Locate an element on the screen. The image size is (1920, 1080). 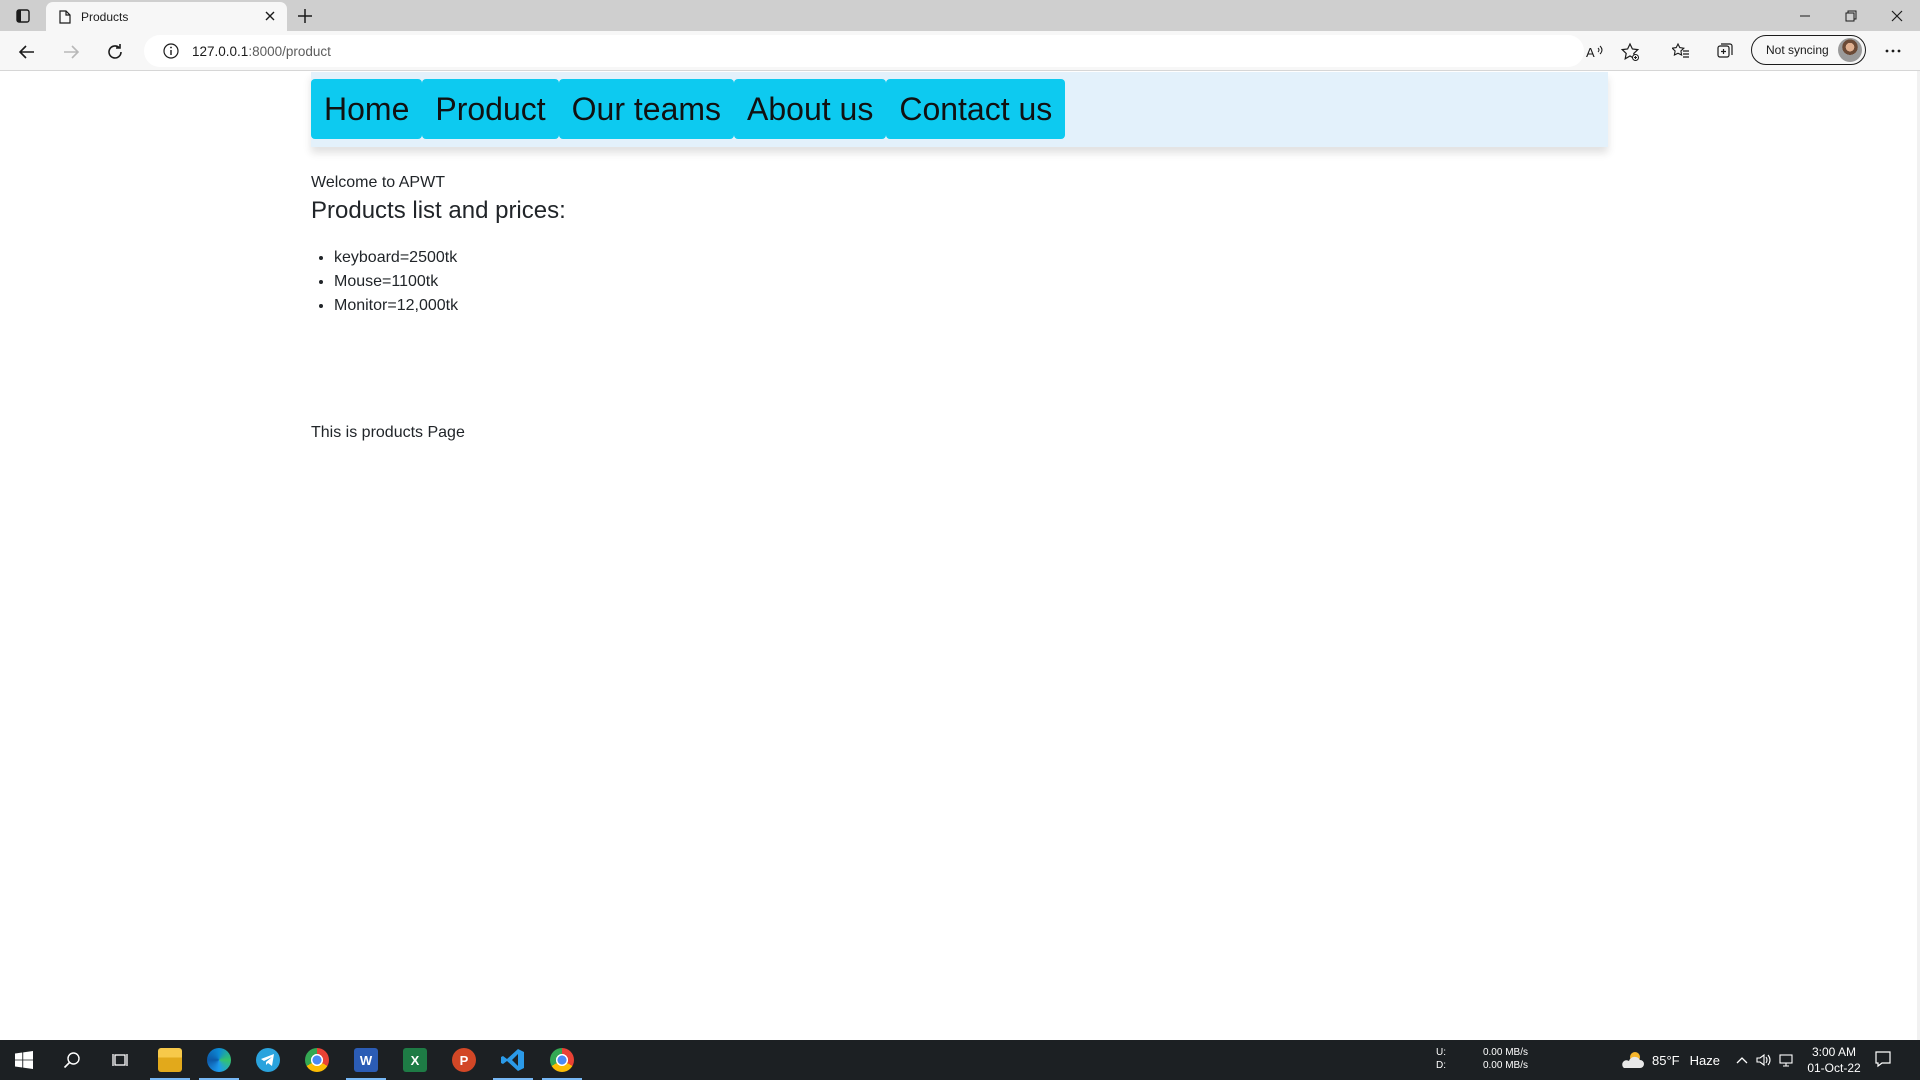
avatar is located at coordinates (1850, 50).